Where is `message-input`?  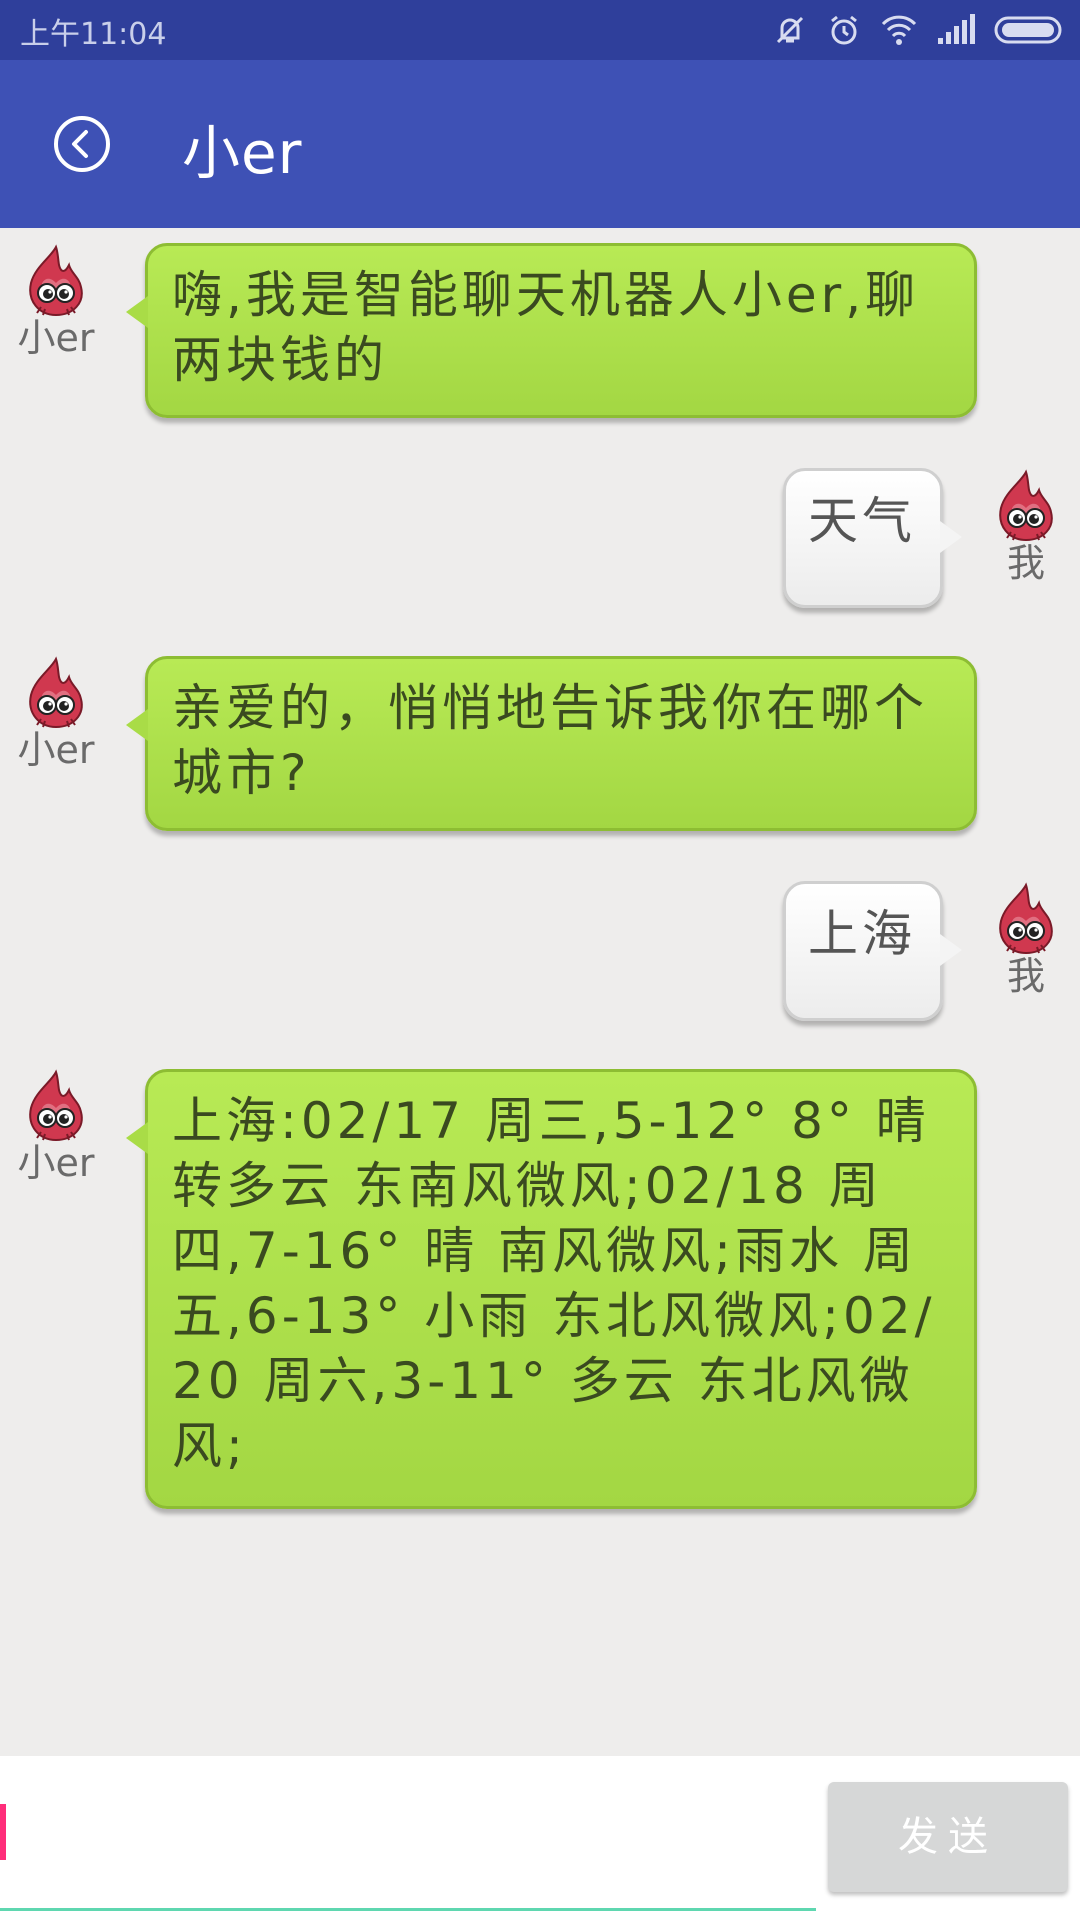 message-input is located at coordinates (410, 1853).